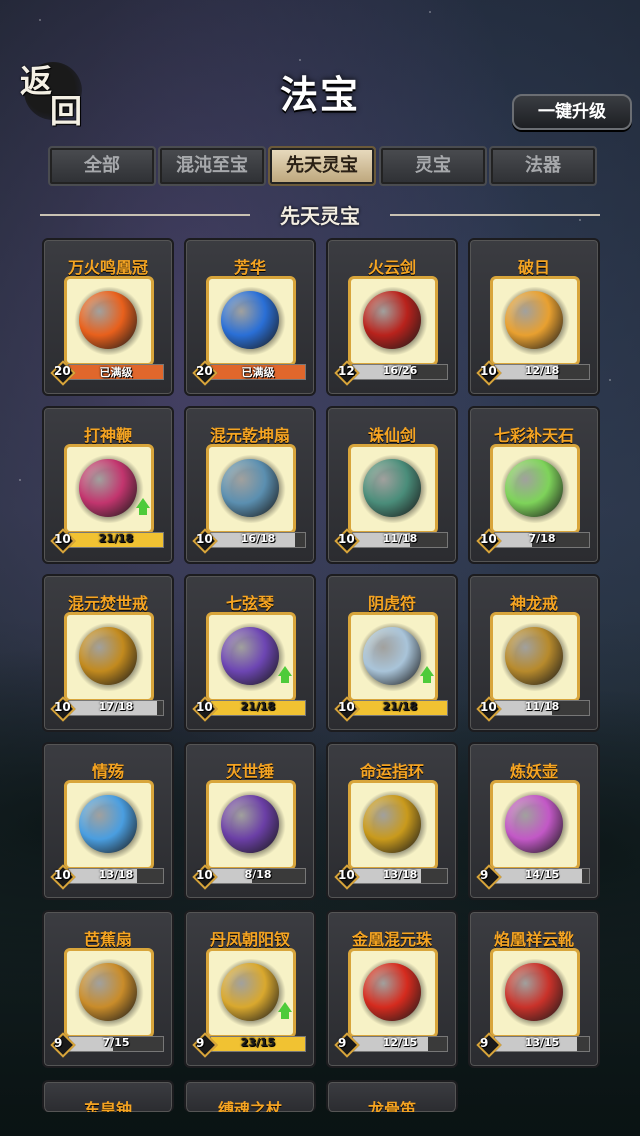  I want to click on progress-text: 7/18, so click(542, 538).